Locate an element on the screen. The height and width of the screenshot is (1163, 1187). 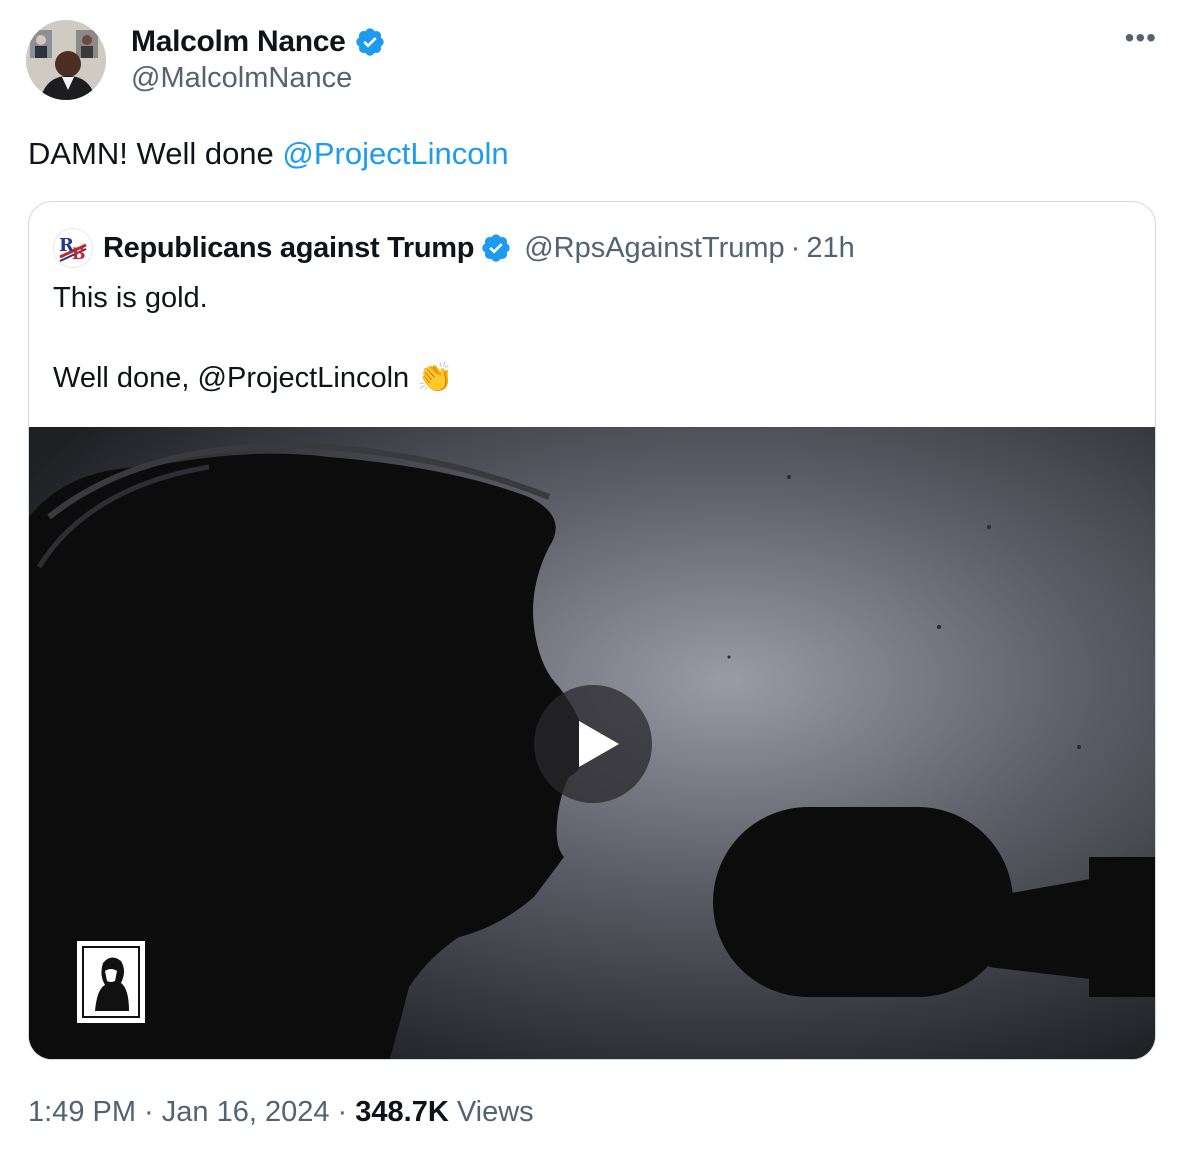
verified-badge-icon is located at coordinates (370, 42).